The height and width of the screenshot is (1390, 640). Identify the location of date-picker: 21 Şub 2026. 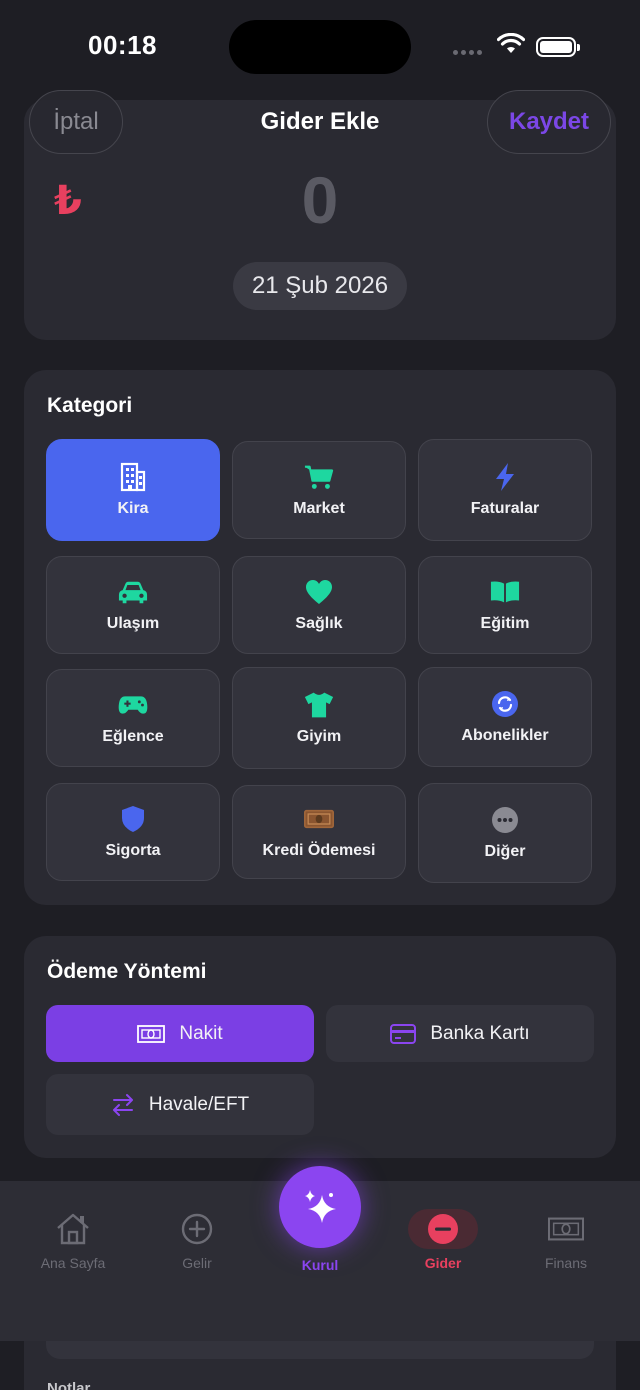
(320, 286).